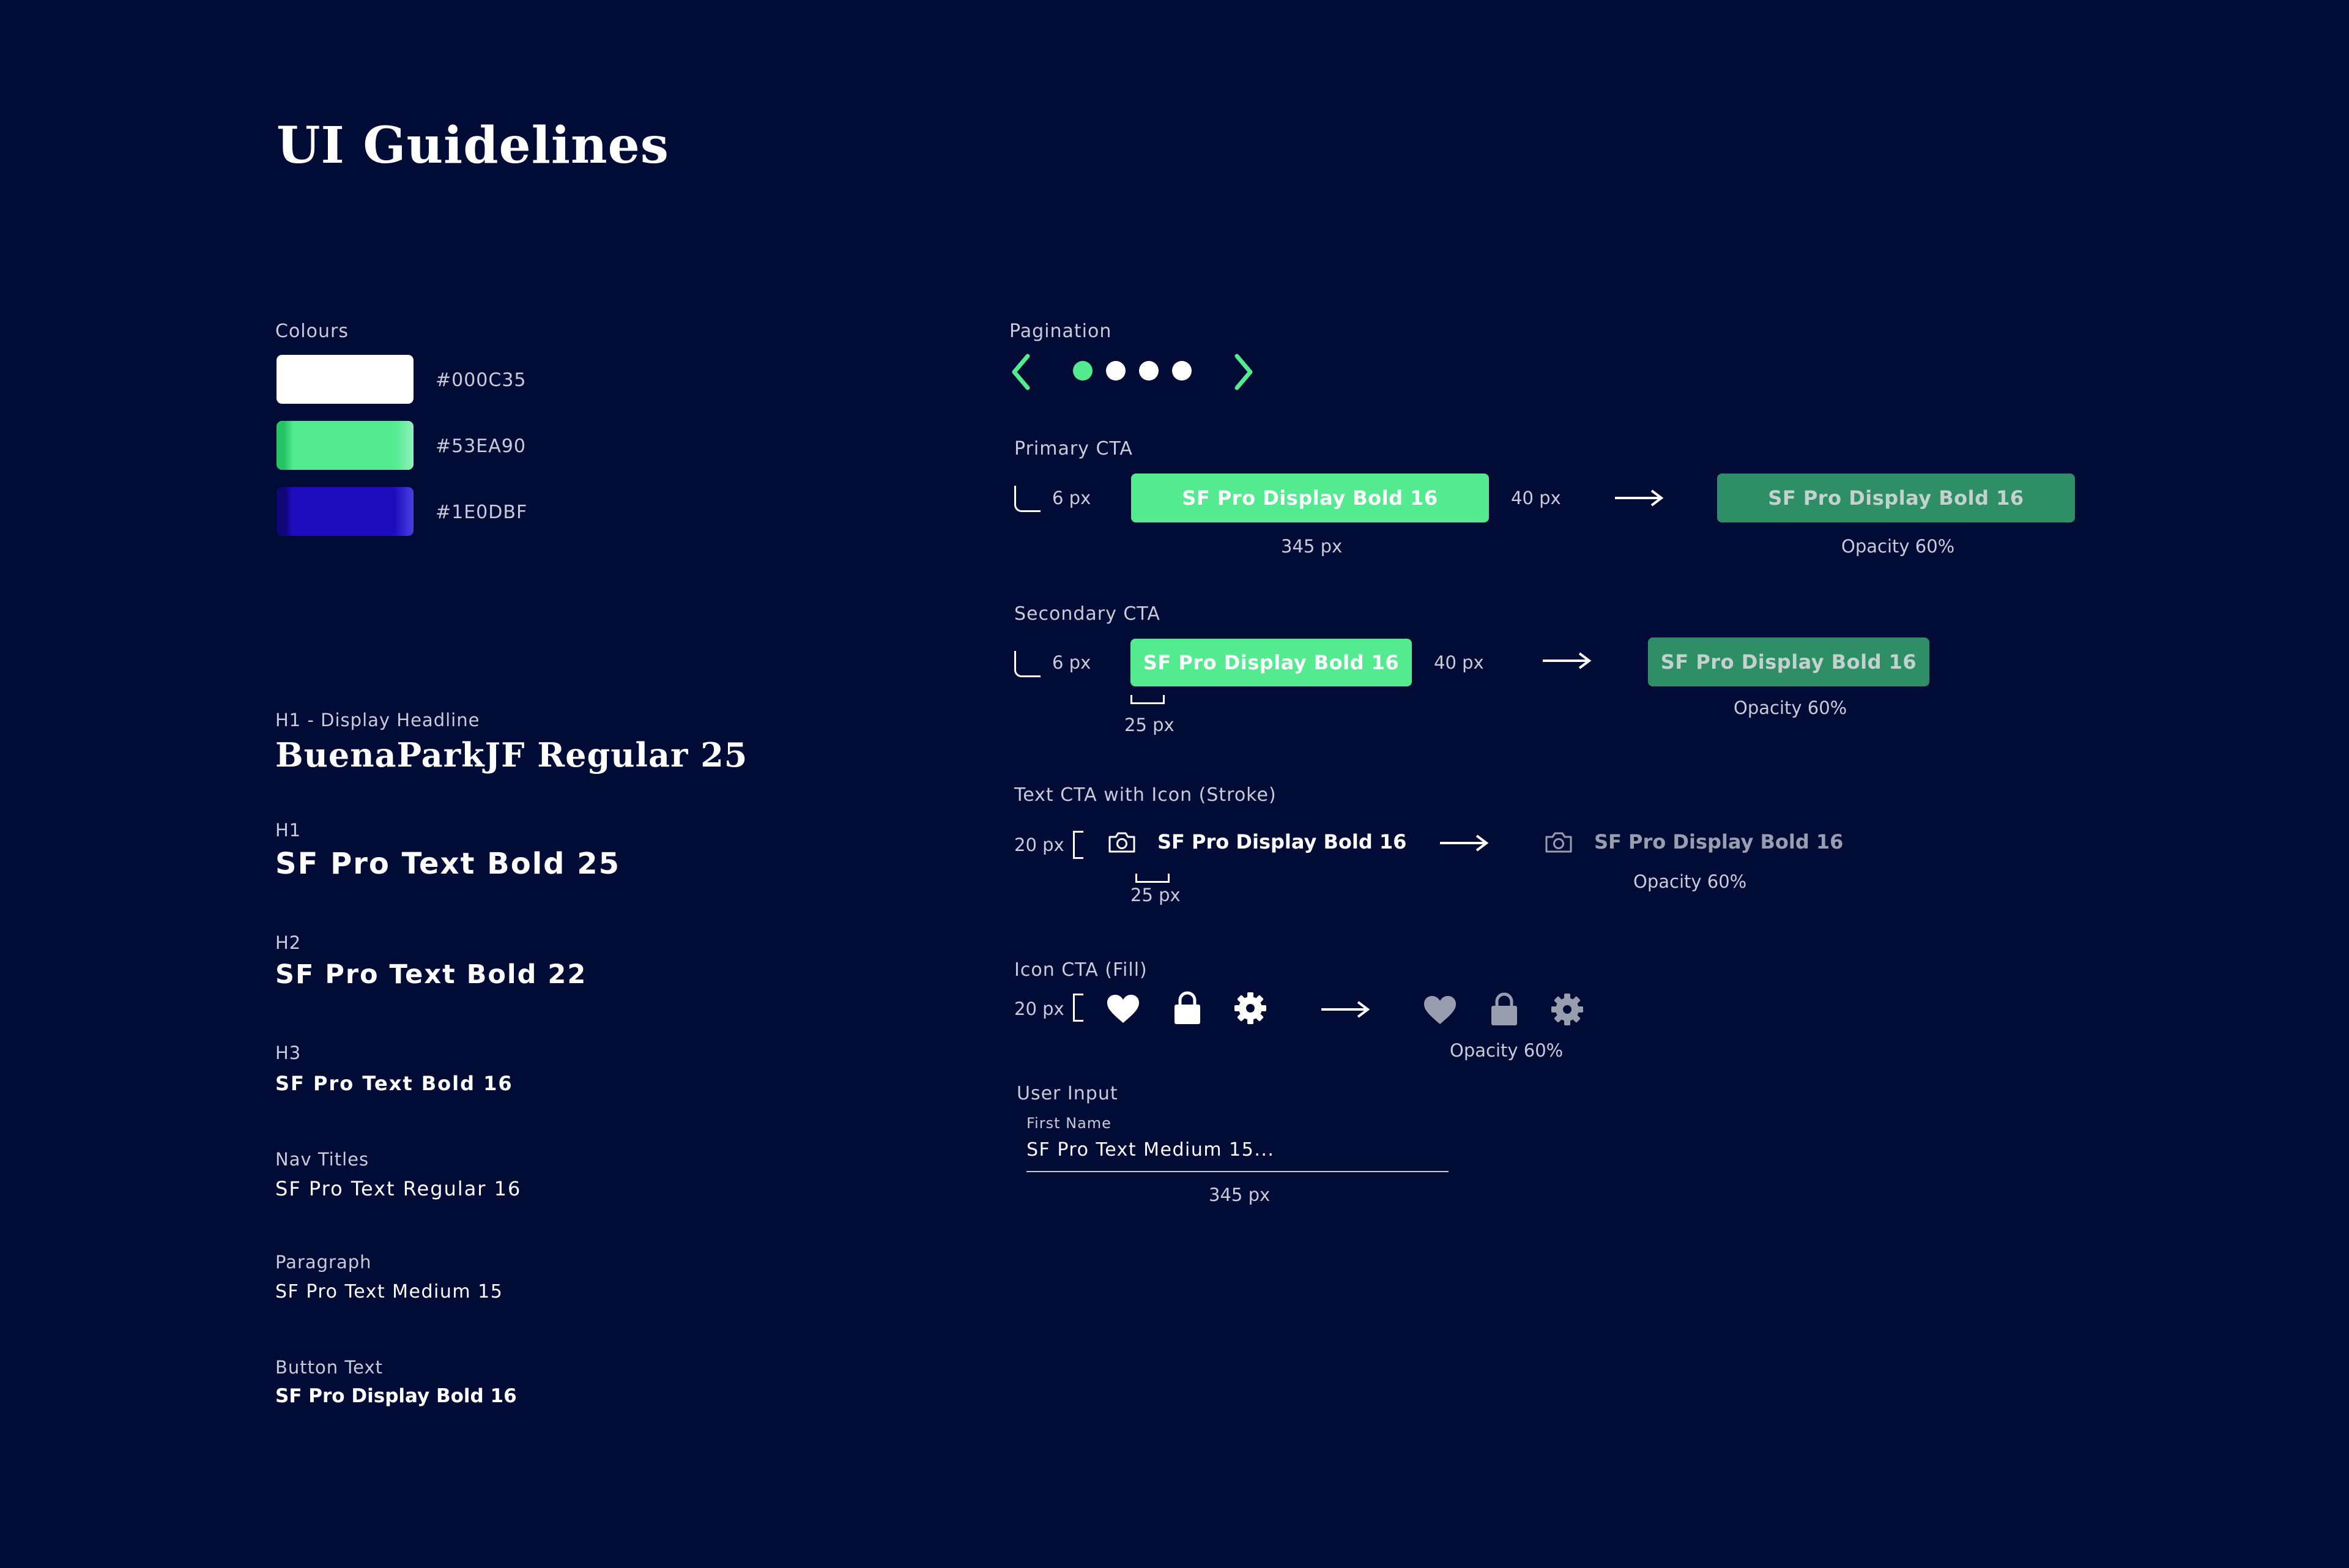 The width and height of the screenshot is (2349, 1568). What do you see at coordinates (396, 1396) in the screenshot?
I see `type-sample-button: SF Pro Display Bold 16` at bounding box center [396, 1396].